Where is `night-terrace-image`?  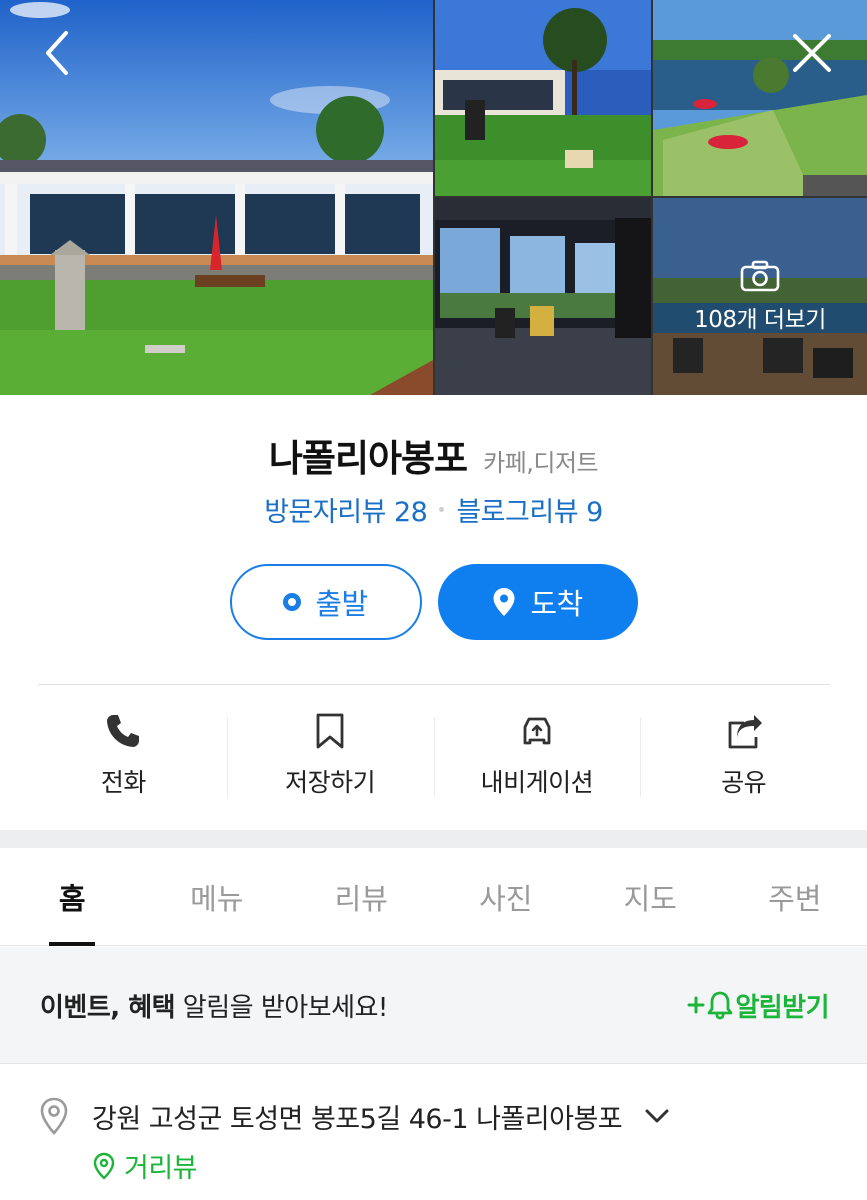 night-terrace-image is located at coordinates (543, 98).